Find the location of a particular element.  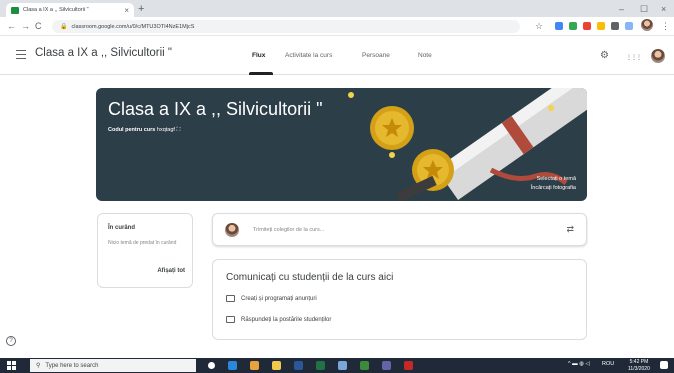

browser-tab: Clasa a IX a ,, Silvicultorii " × is located at coordinates (70, 10).